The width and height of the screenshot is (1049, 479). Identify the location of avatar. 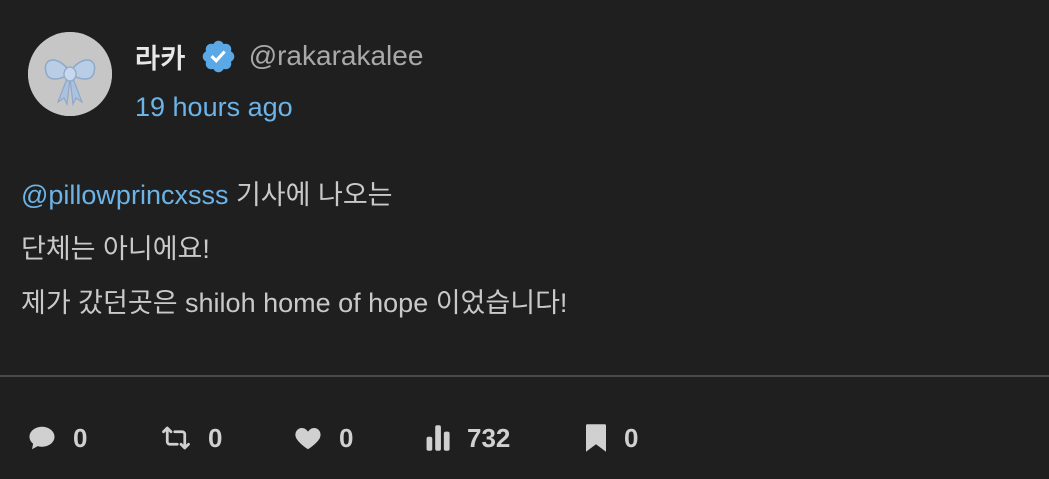
(70, 74).